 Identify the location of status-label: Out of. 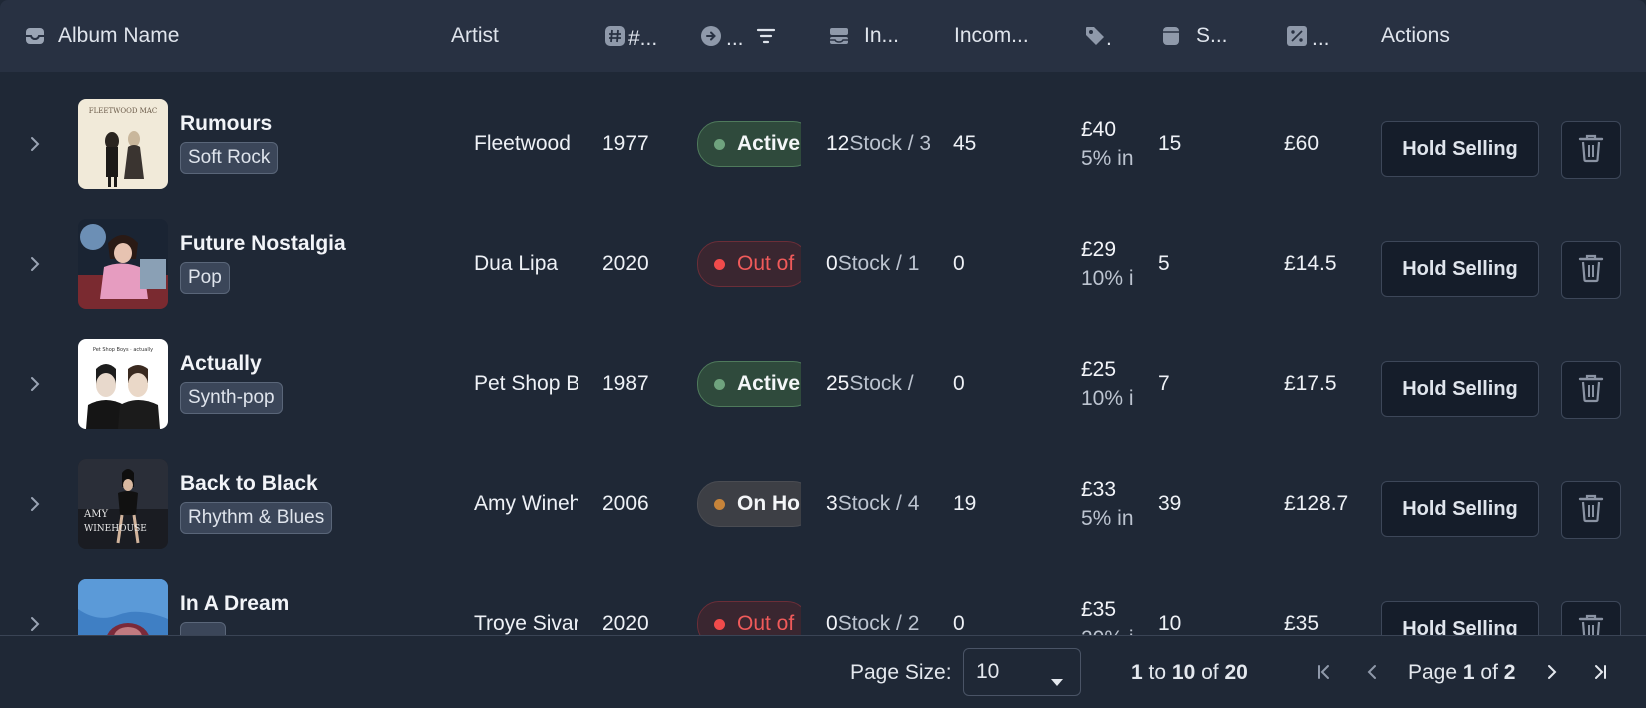
(766, 263).